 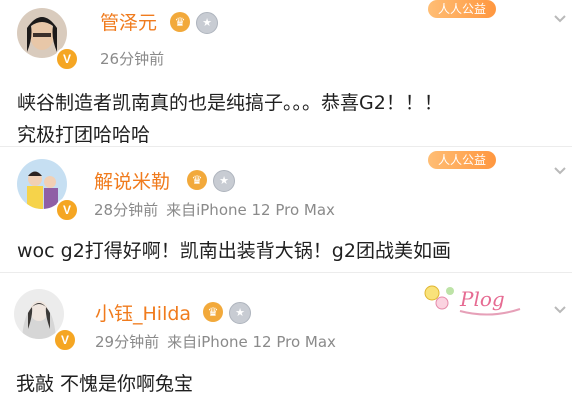 I want to click on comment-meta: 28分钟前 来自iPhone 12 Pro Max, so click(x=214, y=209).